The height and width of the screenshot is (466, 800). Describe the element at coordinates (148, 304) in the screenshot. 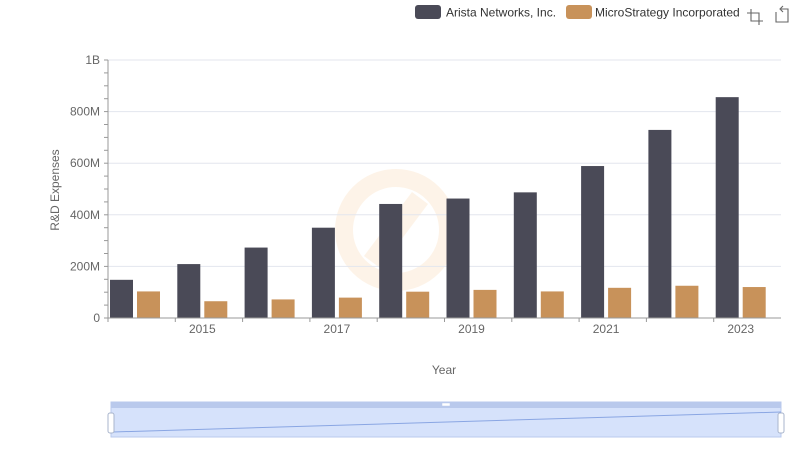

I see `bar-microstrategy-2014` at that location.